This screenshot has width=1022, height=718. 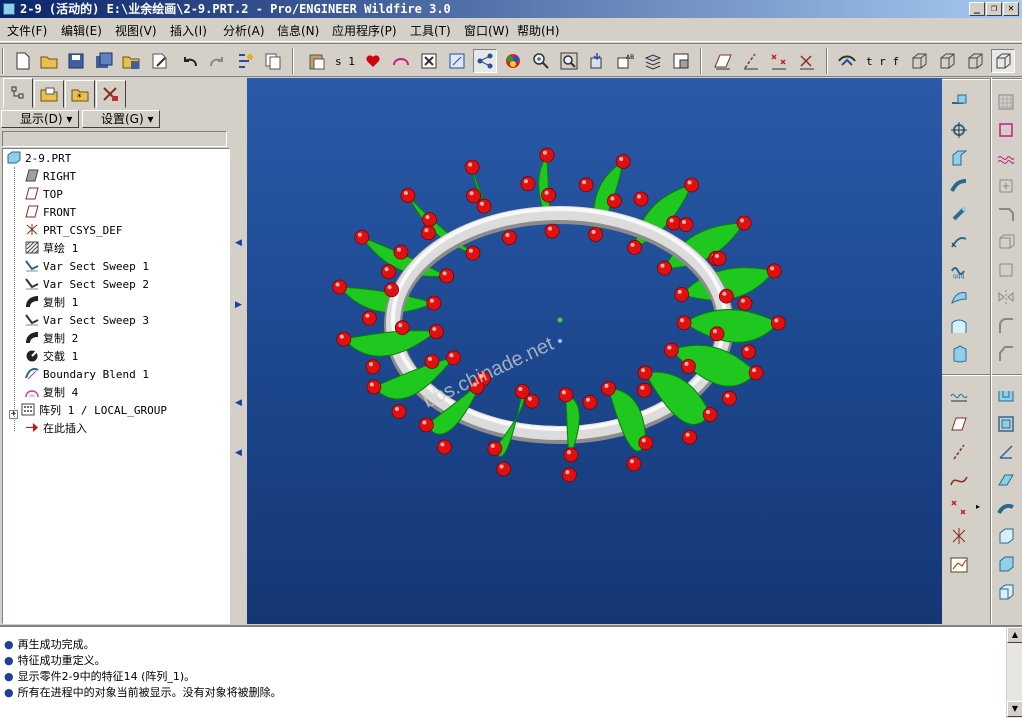 What do you see at coordinates (50, 177) in the screenshot?
I see `tree-item-right: RIGHT` at bounding box center [50, 177].